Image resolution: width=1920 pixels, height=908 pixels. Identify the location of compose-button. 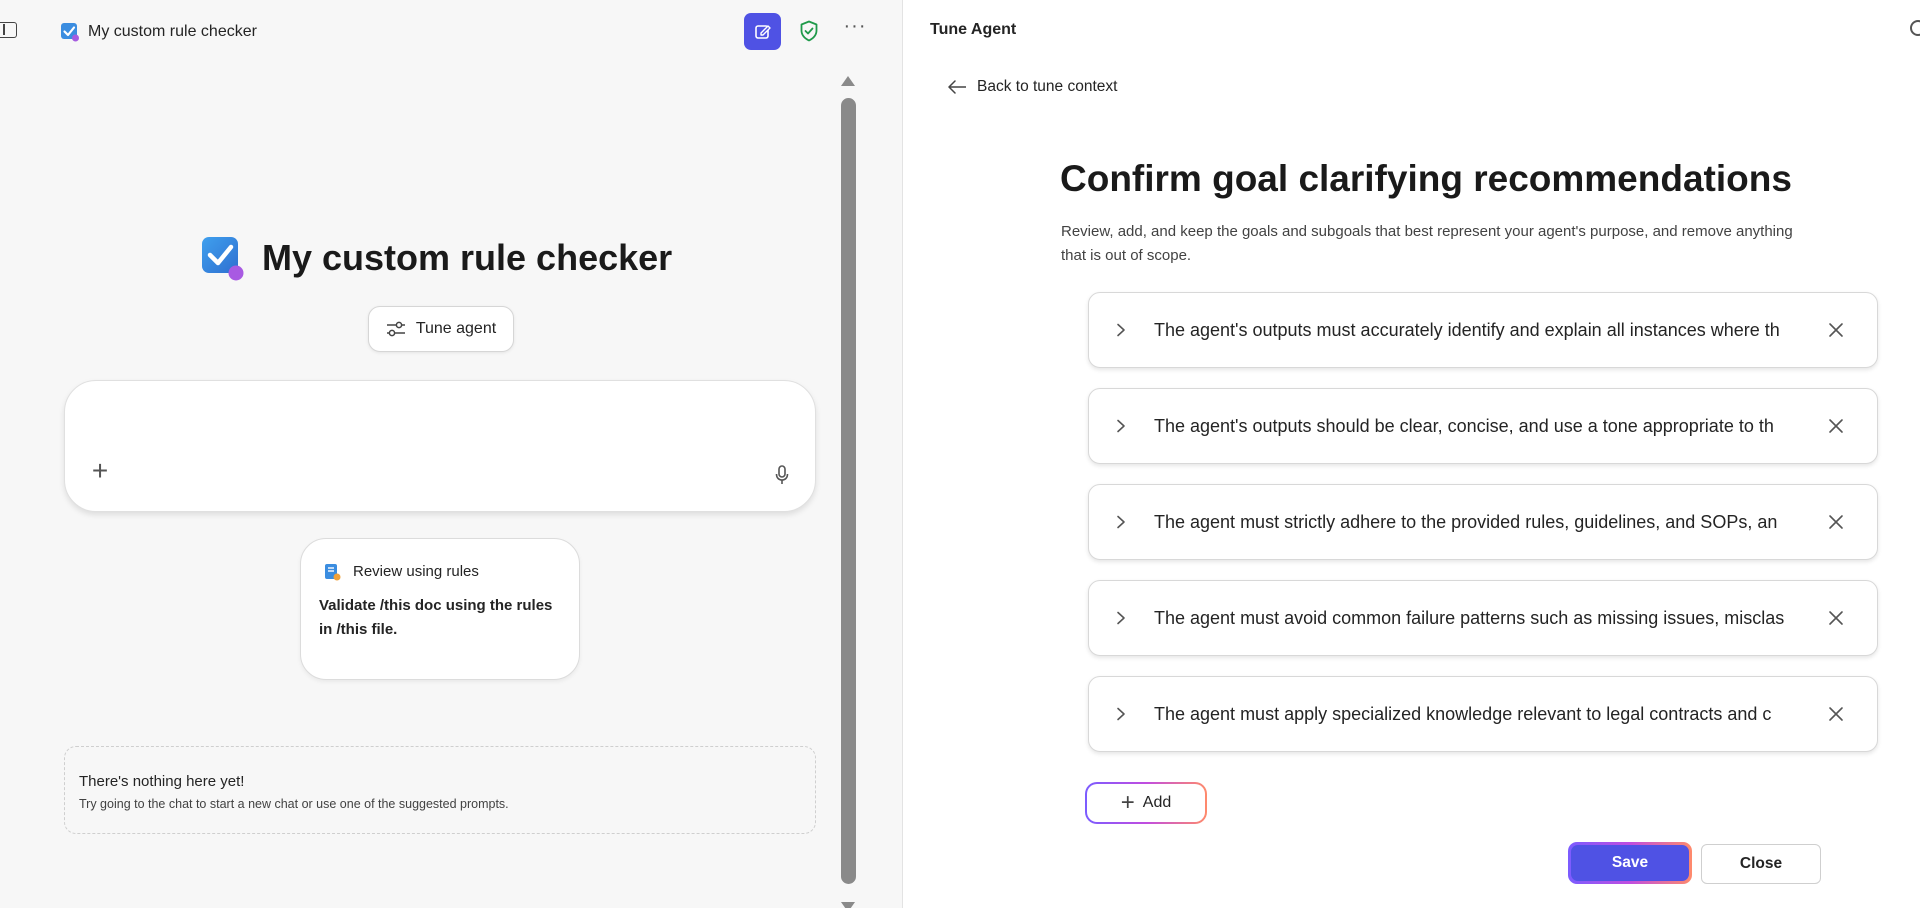
(762, 31).